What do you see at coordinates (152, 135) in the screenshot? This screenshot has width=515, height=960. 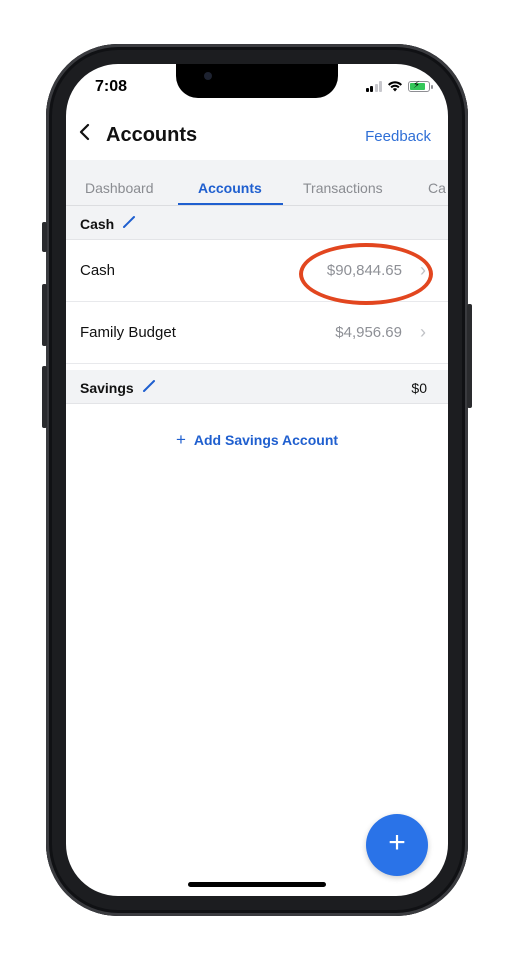 I see `page-title: Accounts` at bounding box center [152, 135].